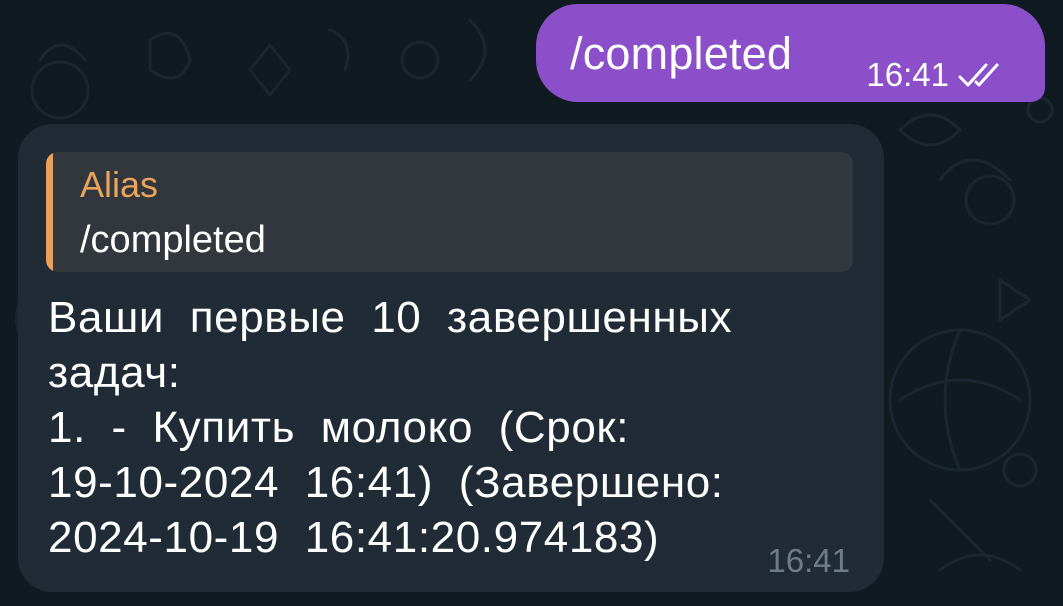 This screenshot has width=1063, height=606. What do you see at coordinates (339, 427) in the screenshot?
I see `message-line: 1. - Купить молоко (Срок:` at bounding box center [339, 427].